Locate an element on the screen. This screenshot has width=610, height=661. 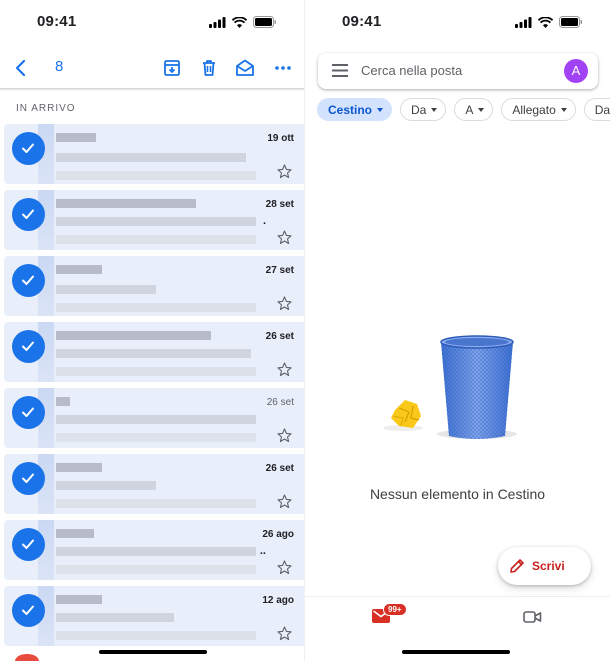
selection-toolbar: 8 is located at coordinates (152, 68).